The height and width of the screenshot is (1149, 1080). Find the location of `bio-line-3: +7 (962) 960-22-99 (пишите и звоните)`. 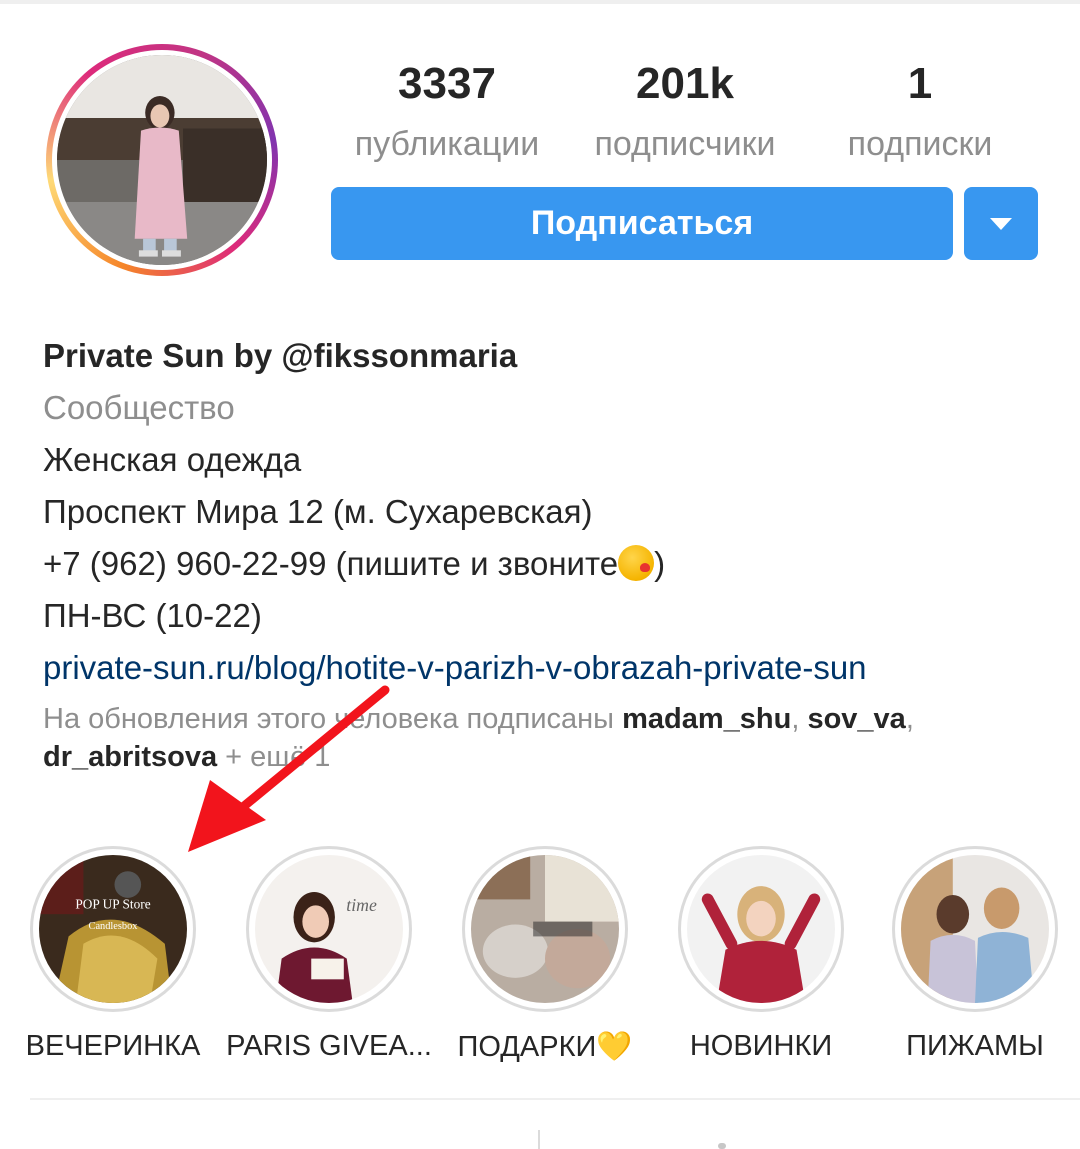

bio-line-3: +7 (962) 960-22-99 (пишите и звоните) is located at coordinates (543, 564).